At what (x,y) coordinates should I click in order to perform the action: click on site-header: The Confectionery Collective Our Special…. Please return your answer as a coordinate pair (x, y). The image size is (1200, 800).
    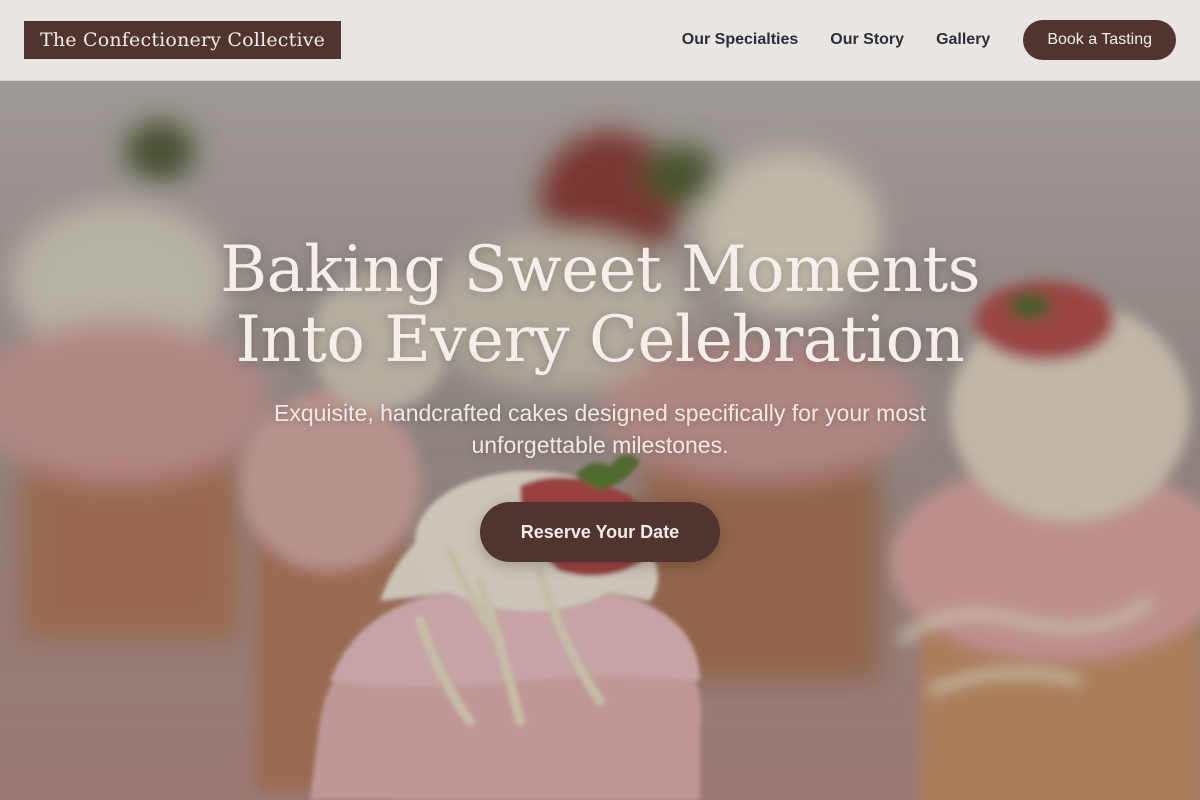
    Looking at the image, I should click on (600, 40).